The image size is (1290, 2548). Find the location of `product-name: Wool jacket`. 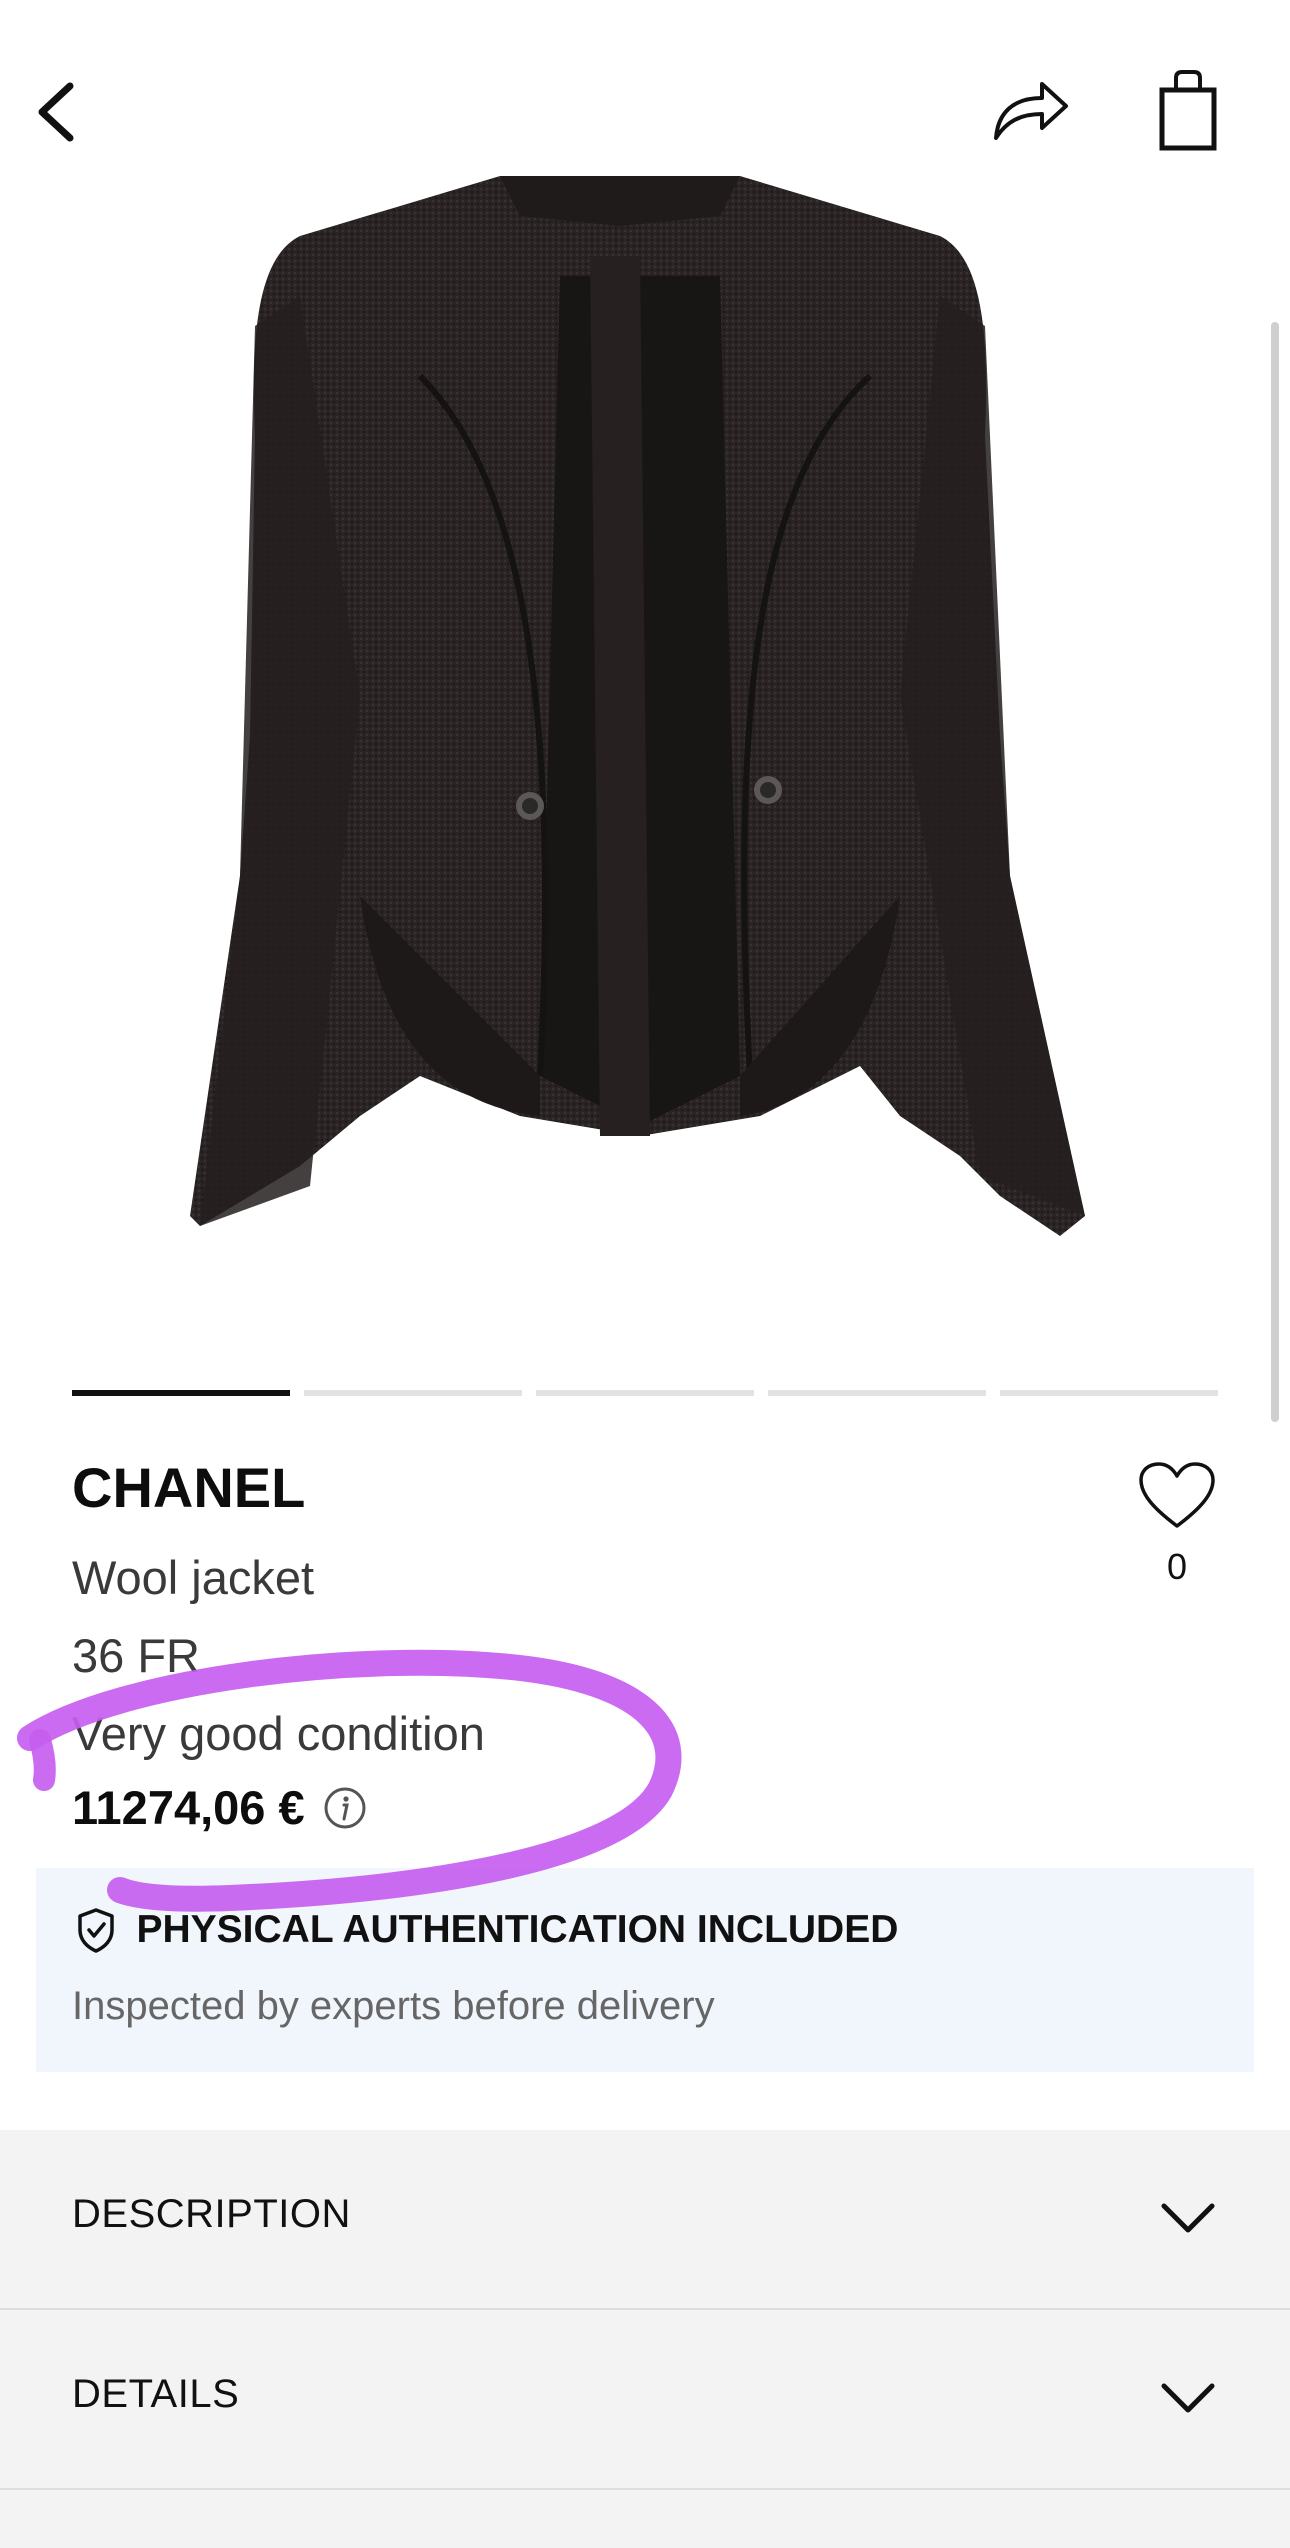

product-name: Wool jacket is located at coordinates (193, 1577).